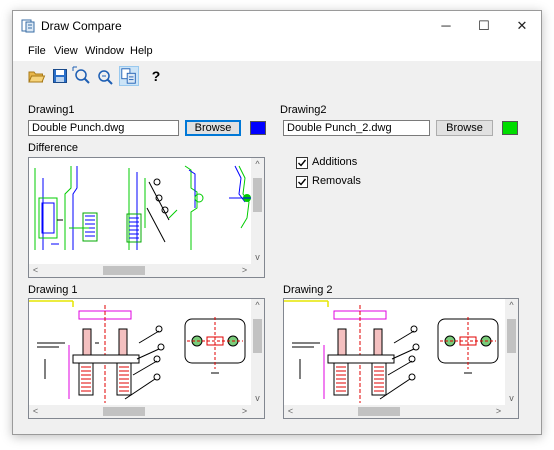  What do you see at coordinates (356, 128) in the screenshot?
I see `drawing2-file-field: Double Punch_2.dwg` at bounding box center [356, 128].